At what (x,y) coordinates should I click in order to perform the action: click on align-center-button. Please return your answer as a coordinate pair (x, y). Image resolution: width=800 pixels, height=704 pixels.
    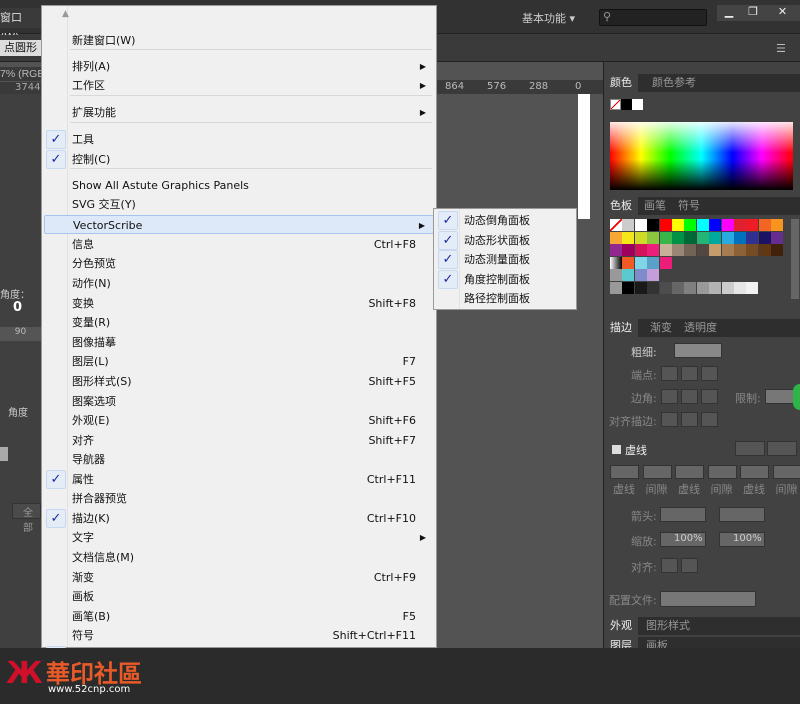
    Looking at the image, I should click on (669, 419).